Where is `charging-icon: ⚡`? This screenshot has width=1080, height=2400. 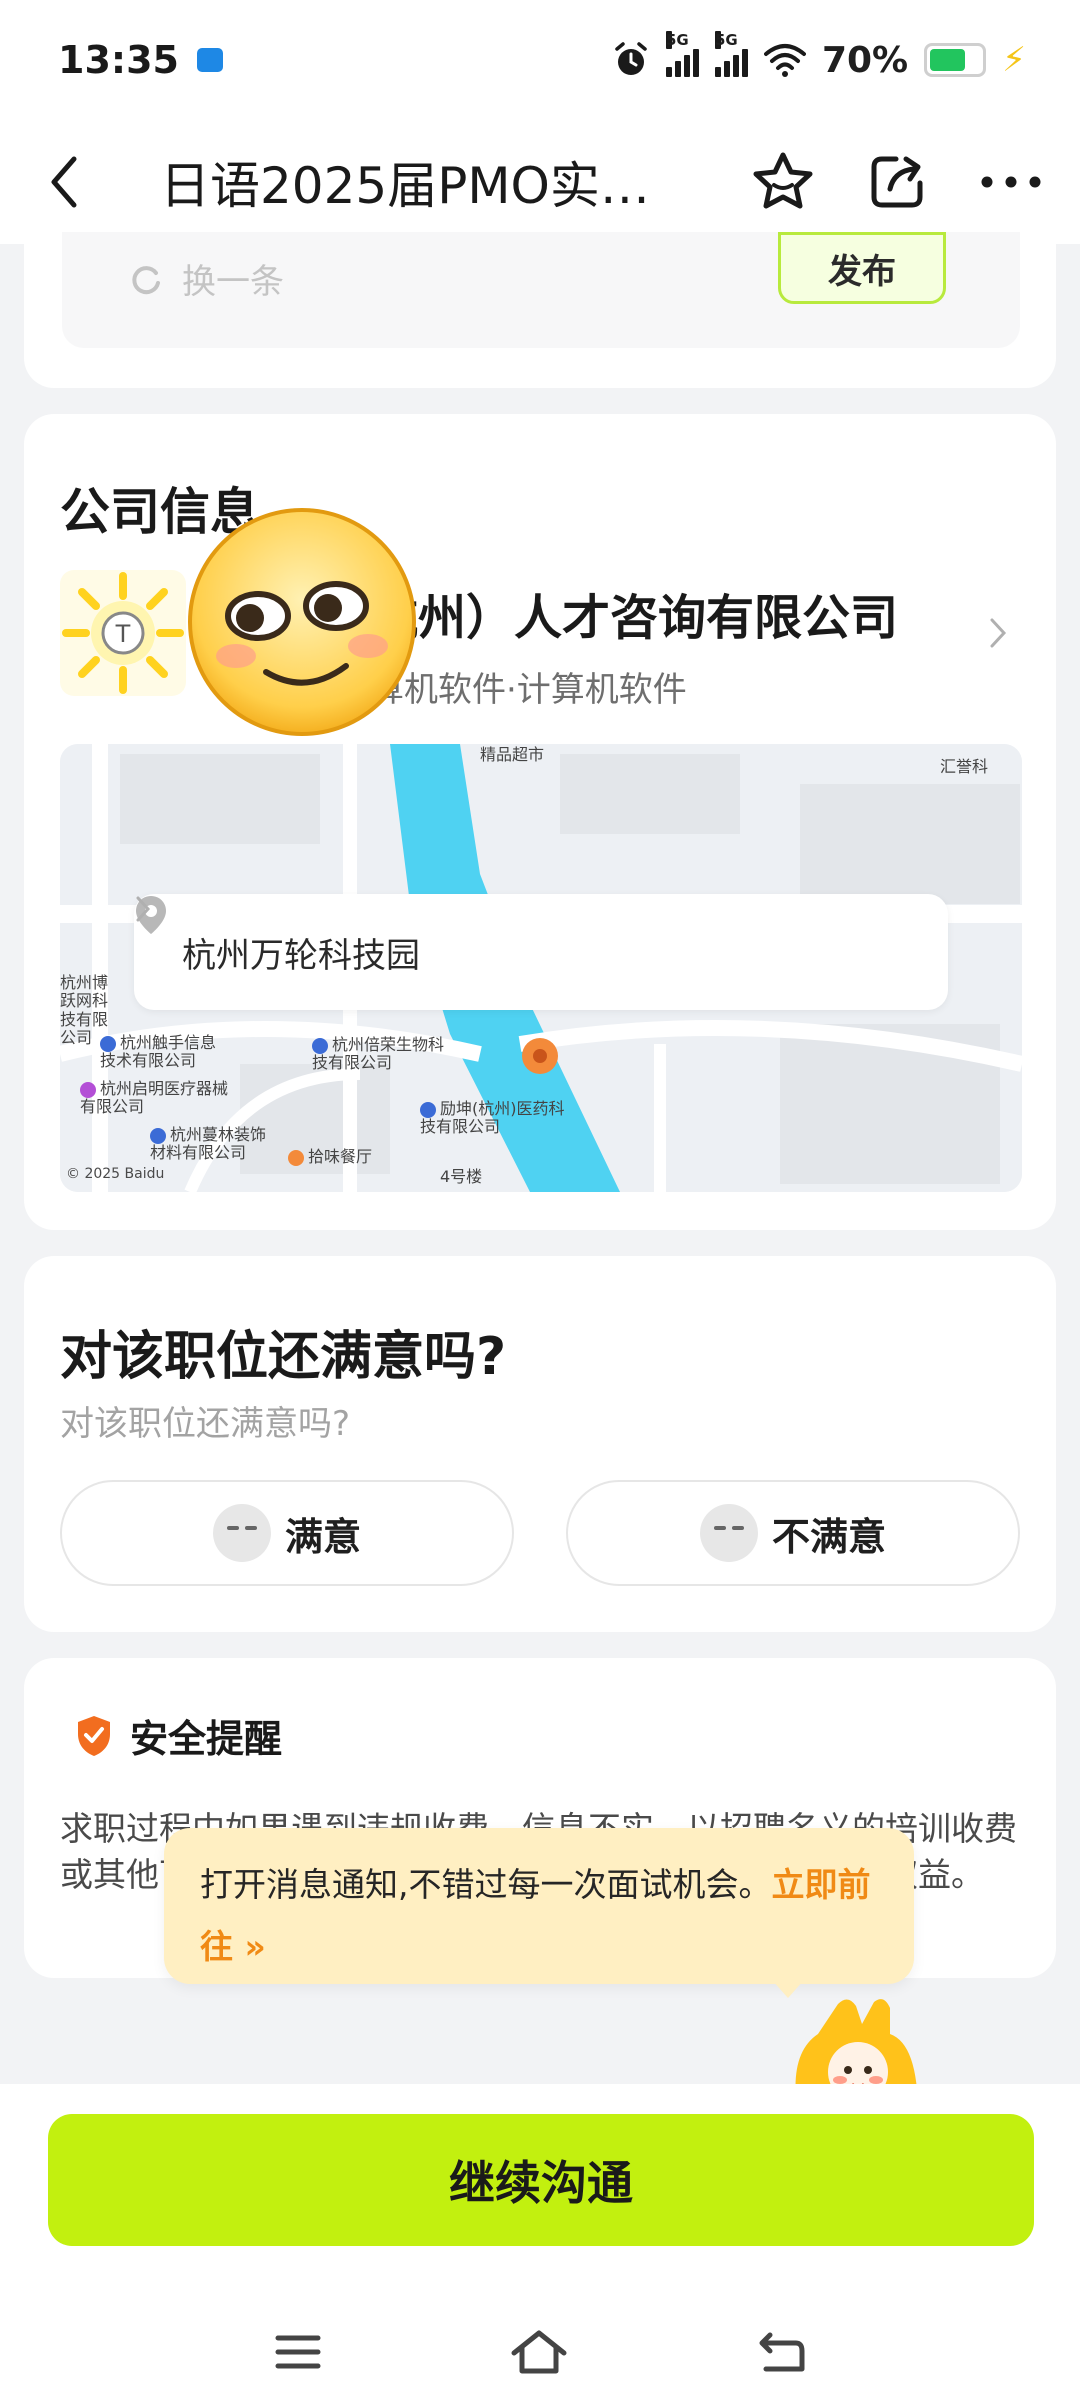
charging-icon: ⚡ is located at coordinates (1014, 60).